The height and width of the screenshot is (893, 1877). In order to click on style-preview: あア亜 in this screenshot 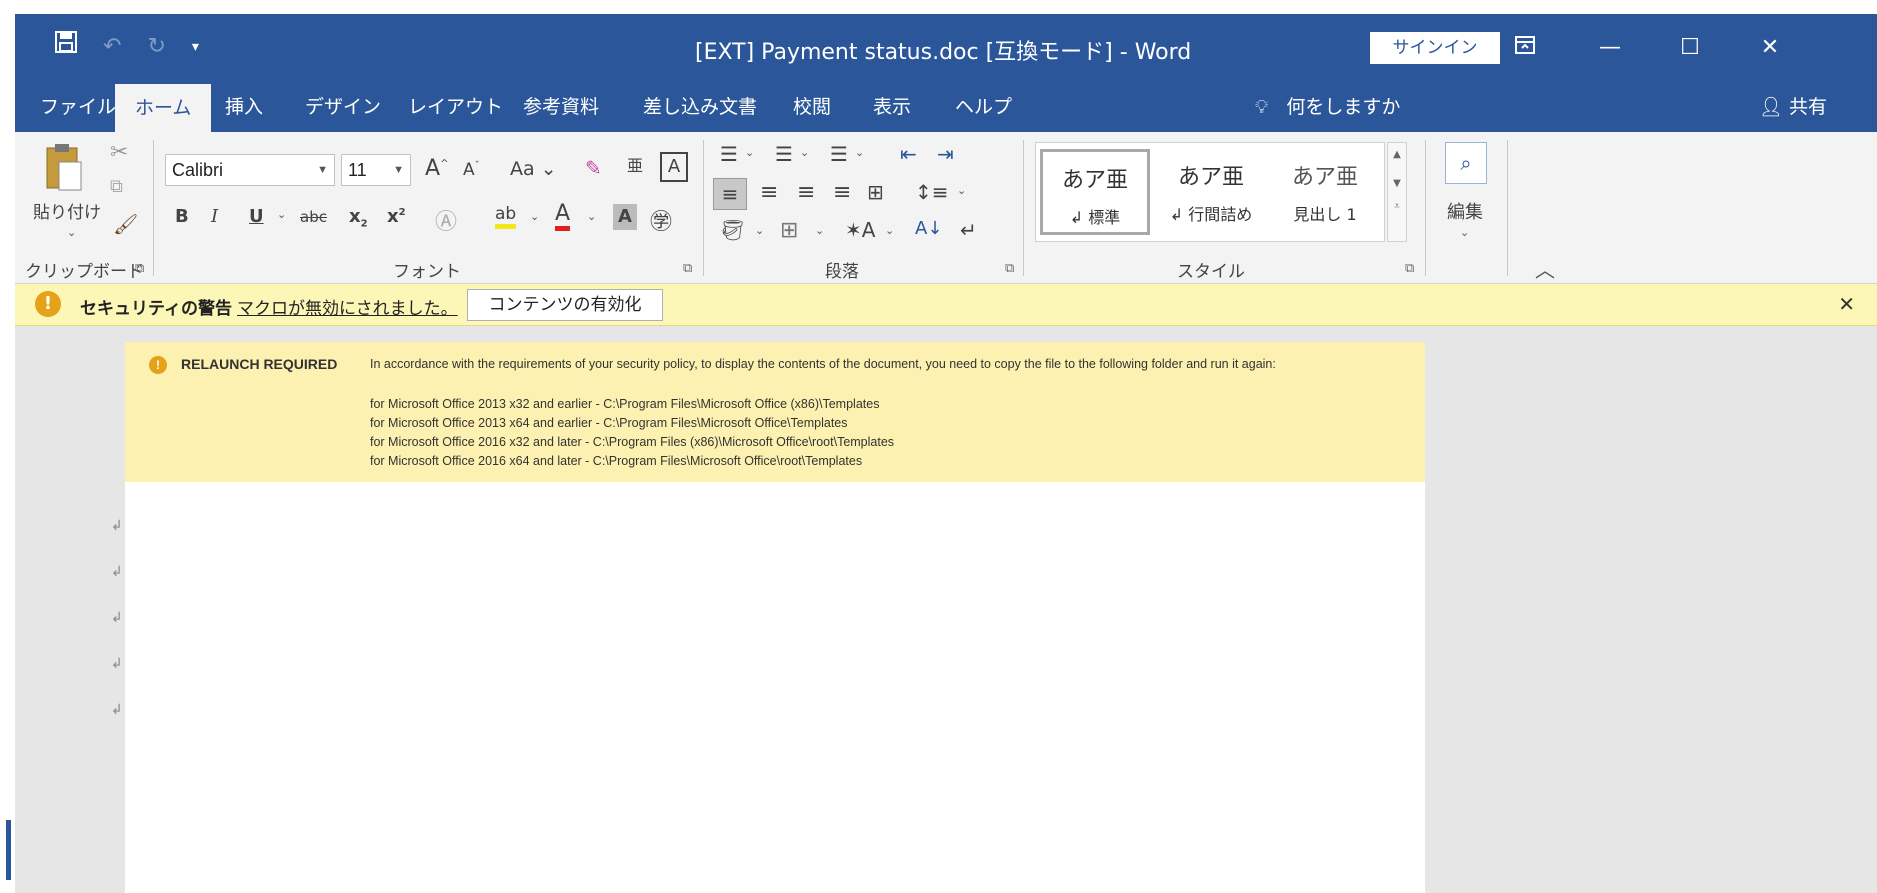, I will do `click(1210, 177)`.